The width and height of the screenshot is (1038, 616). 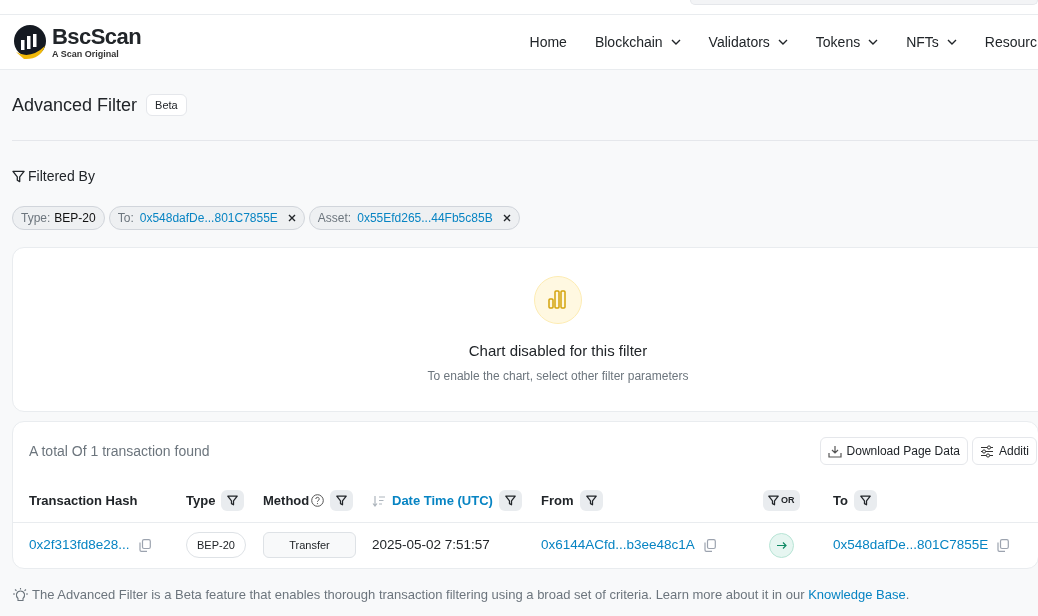 I want to click on filter-chip: Type: BEP-20, so click(x=58, y=218).